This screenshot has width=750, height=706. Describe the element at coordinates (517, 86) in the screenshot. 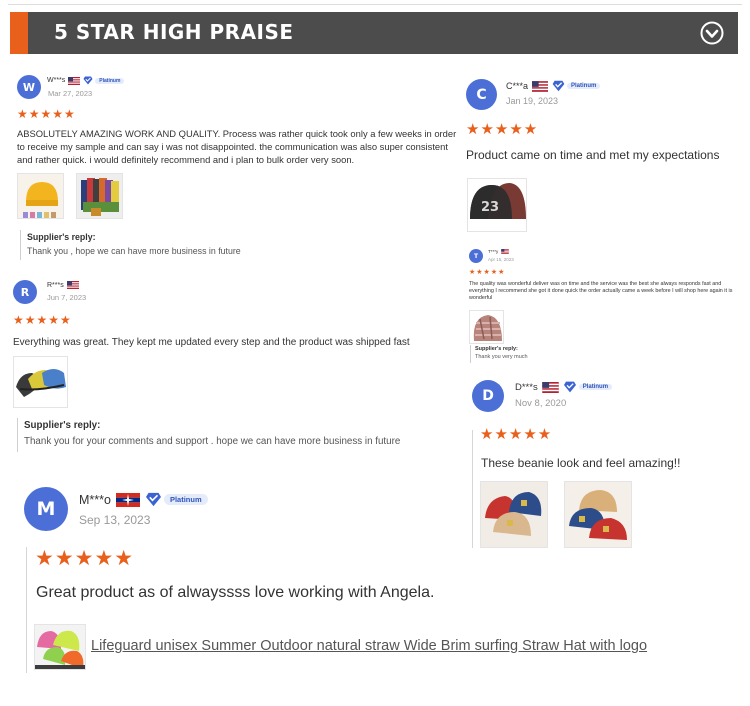

I see `reviewer-name-text: C***a` at that location.